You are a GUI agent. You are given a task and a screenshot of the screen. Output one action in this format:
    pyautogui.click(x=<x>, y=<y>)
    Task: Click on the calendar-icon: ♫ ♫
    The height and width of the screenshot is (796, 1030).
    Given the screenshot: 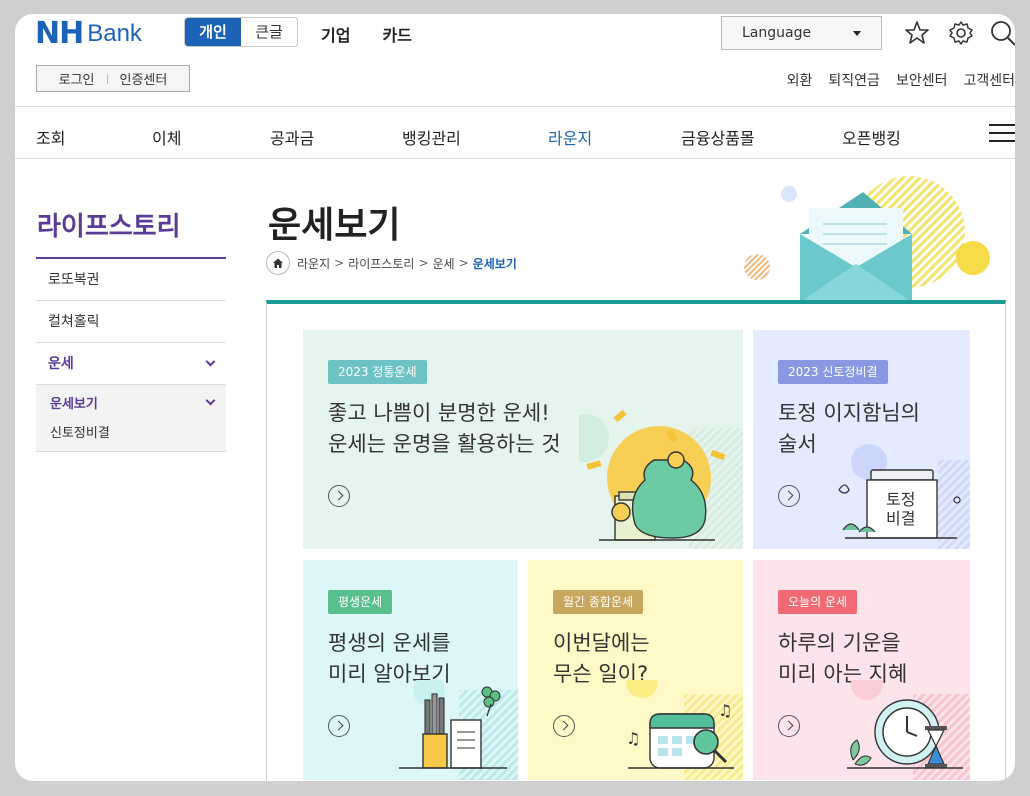 What is the action you would take?
    pyautogui.click(x=684, y=730)
    